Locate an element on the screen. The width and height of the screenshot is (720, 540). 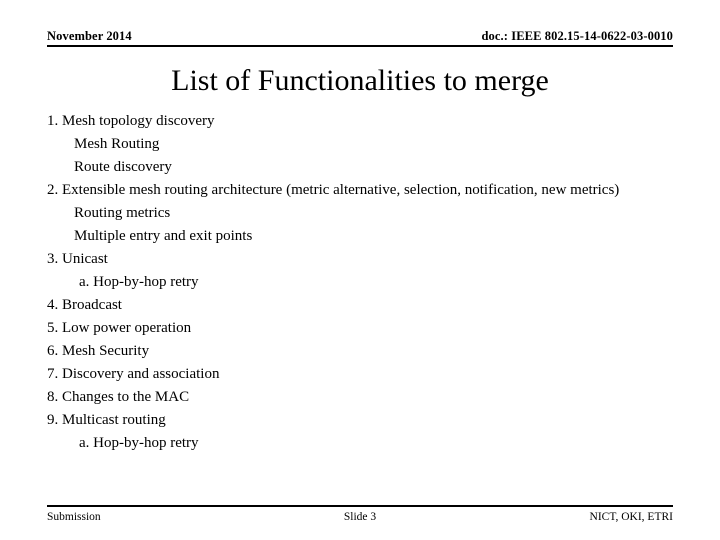
header-date: November 2014 is located at coordinates (89, 36).